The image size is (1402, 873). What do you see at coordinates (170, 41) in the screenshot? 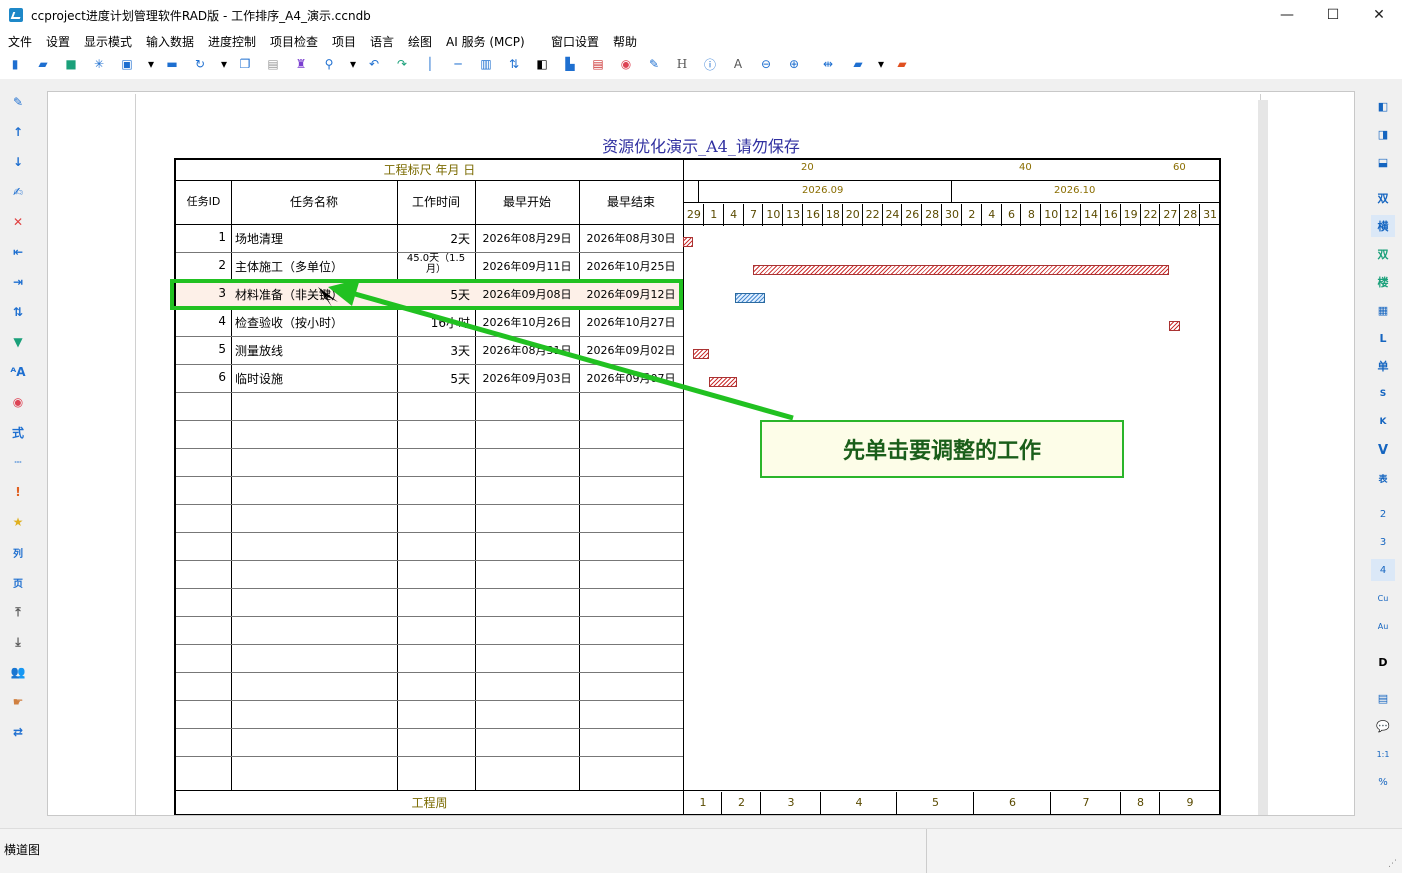
I see `menu-input-data: 输入数据` at bounding box center [170, 41].